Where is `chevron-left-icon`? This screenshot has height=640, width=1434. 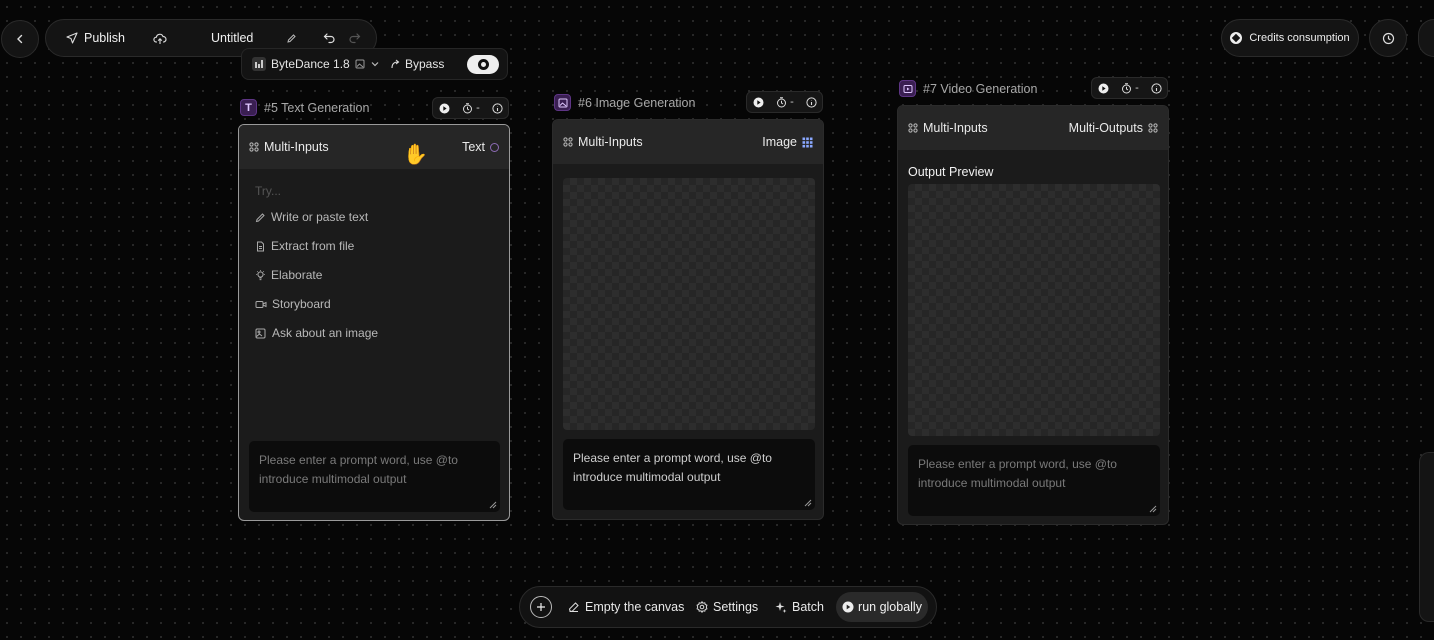
chevron-left-icon is located at coordinates (20, 39).